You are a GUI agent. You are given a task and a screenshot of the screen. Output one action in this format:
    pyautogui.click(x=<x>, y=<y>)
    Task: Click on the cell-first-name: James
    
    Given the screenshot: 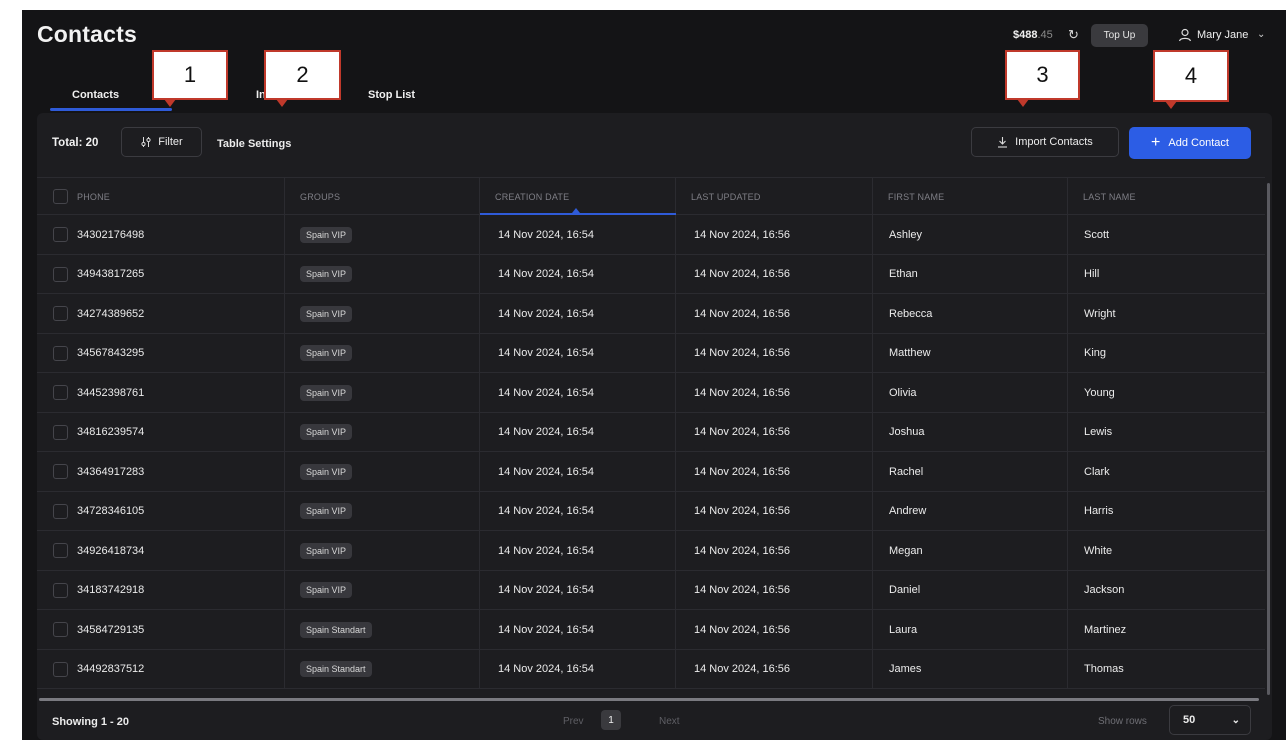 What is the action you would take?
    pyautogui.click(x=970, y=669)
    